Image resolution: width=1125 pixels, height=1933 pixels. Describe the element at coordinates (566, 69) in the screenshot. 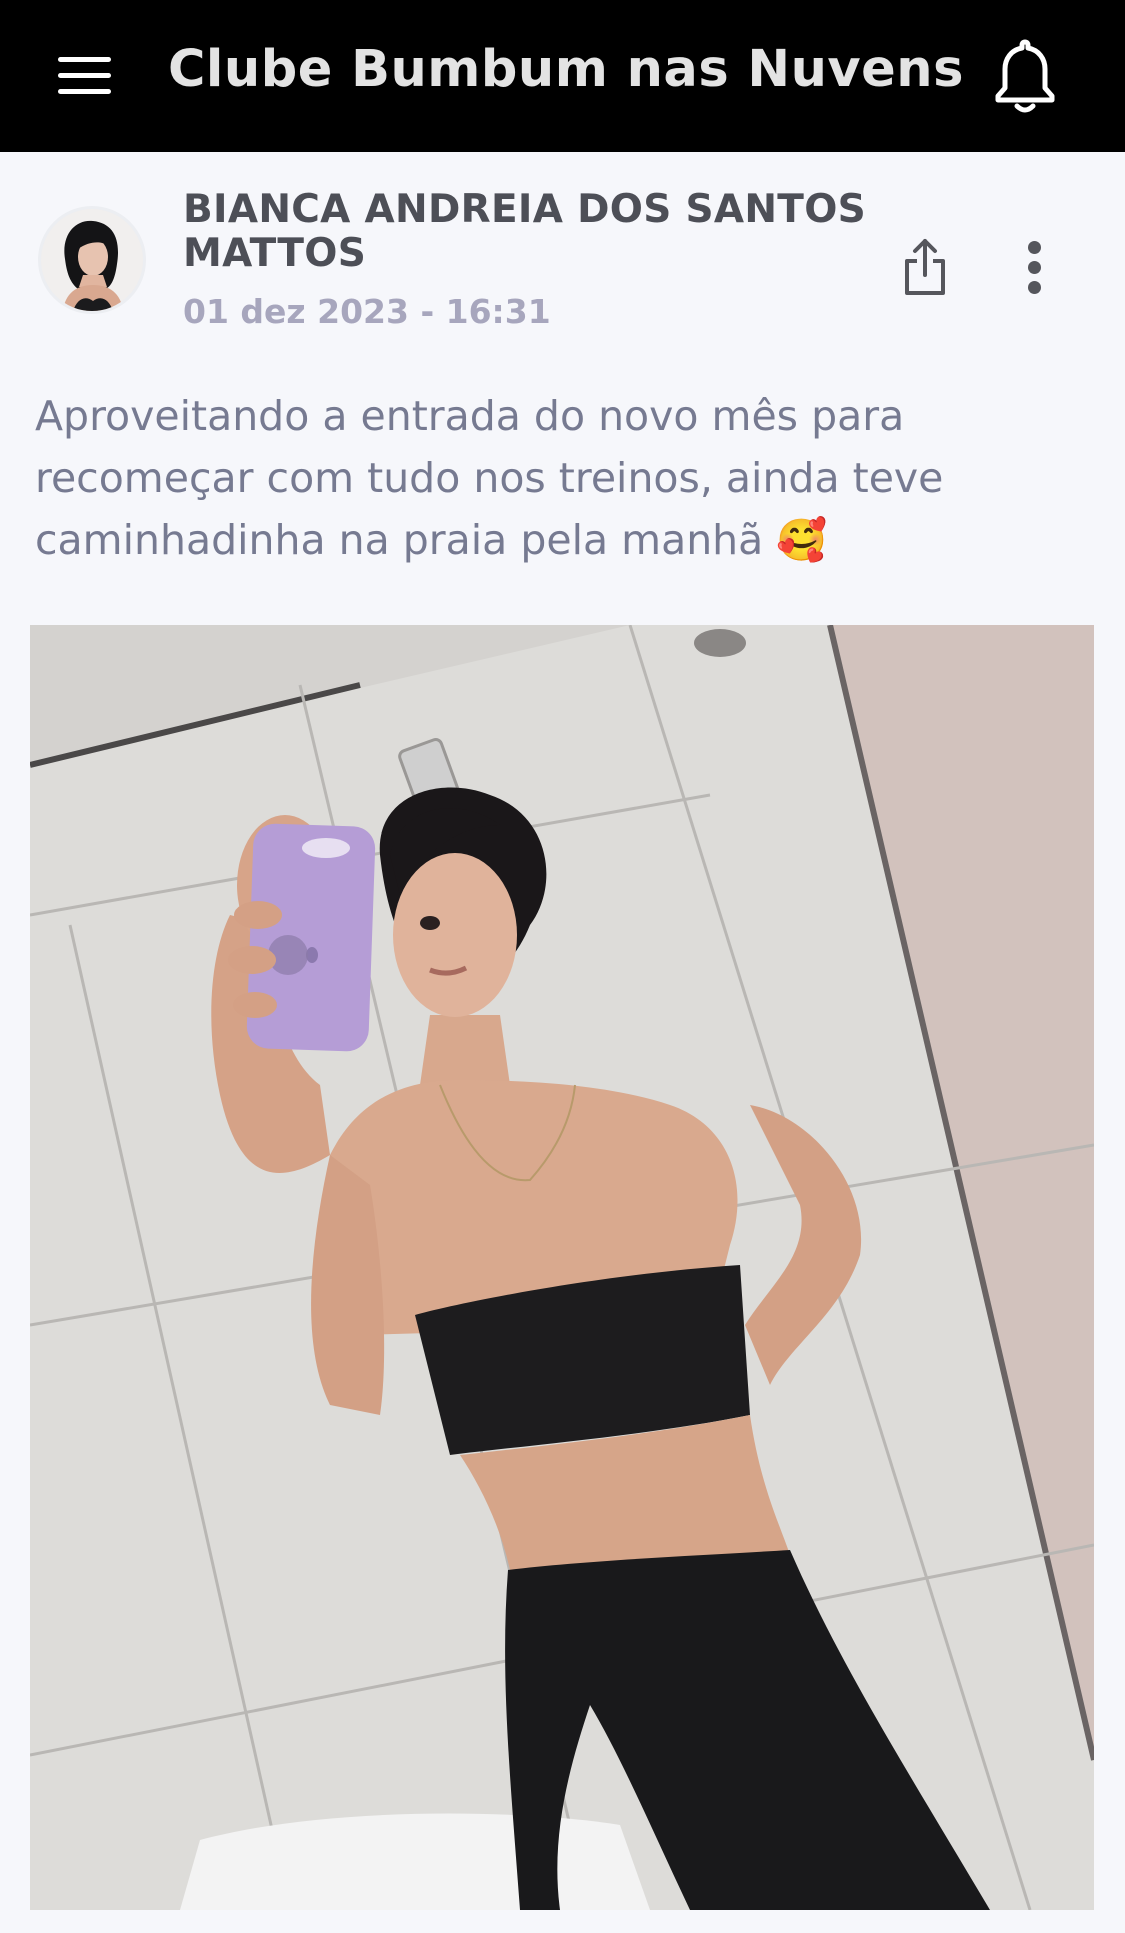

I see `app-title: Clube Bumbum nas Nuvens` at that location.